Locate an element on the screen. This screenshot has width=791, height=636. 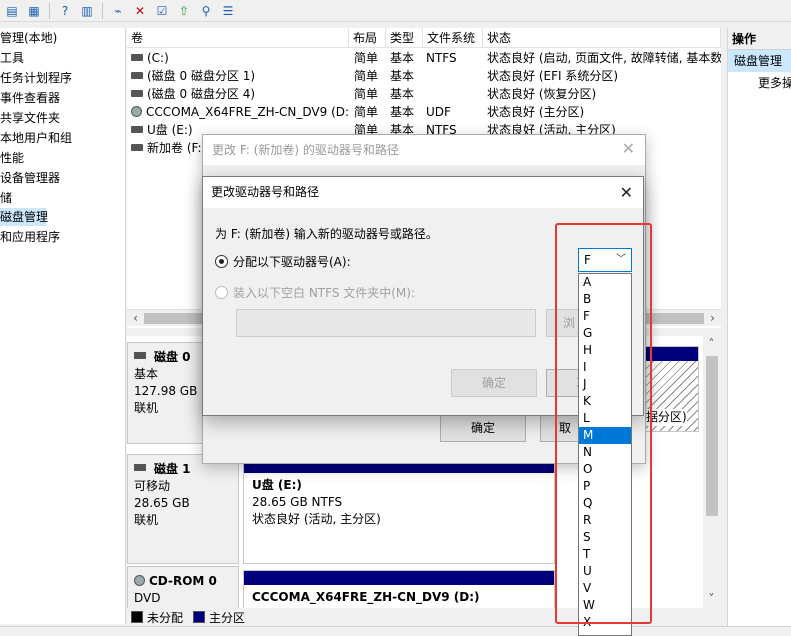
drive-option: Q is located at coordinates (605, 503).